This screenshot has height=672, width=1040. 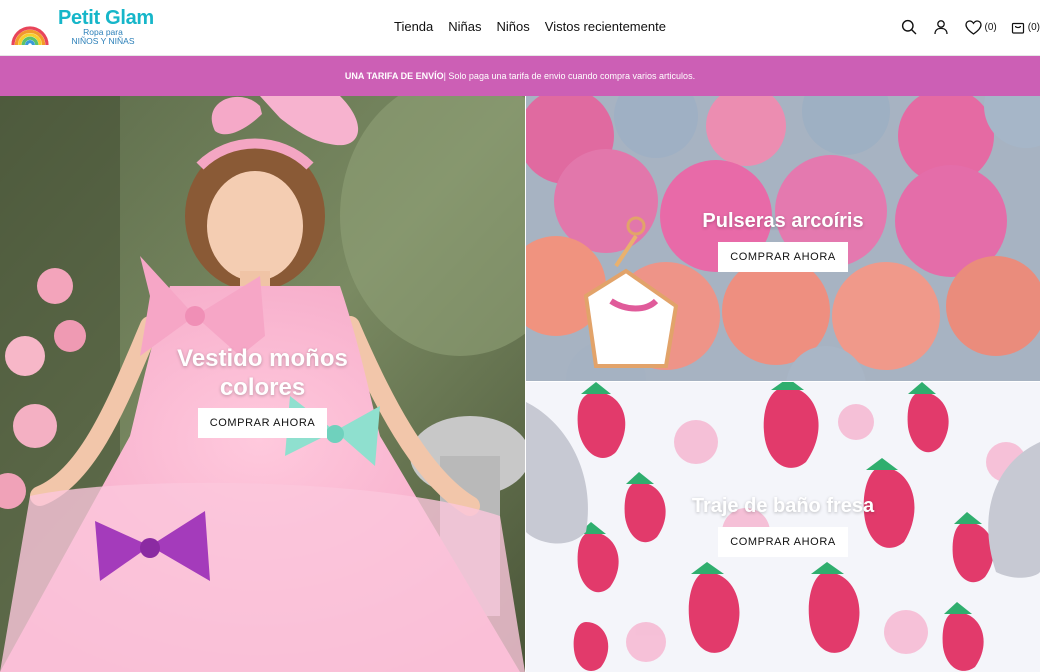 I want to click on heart-icon, so click(x=973, y=27).